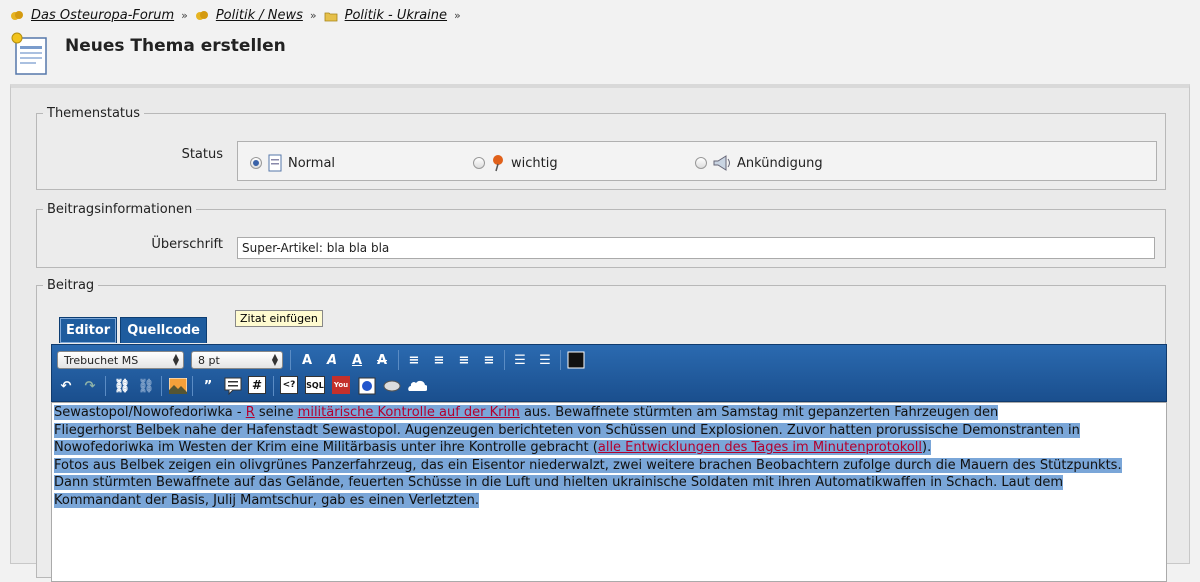 The width and height of the screenshot is (1200, 582). I want to click on text-l3-b: )., so click(927, 447).